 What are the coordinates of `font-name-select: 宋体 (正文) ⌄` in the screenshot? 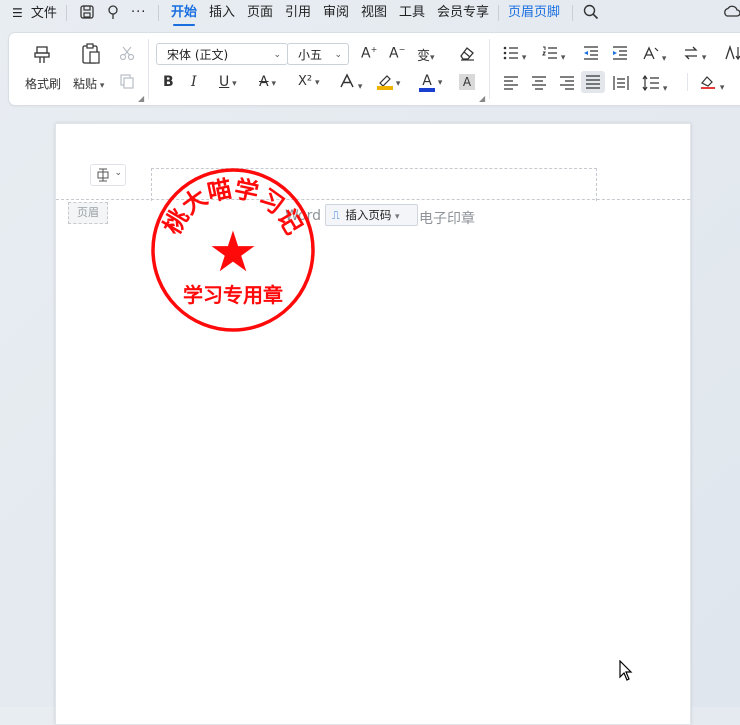 It's located at (222, 54).